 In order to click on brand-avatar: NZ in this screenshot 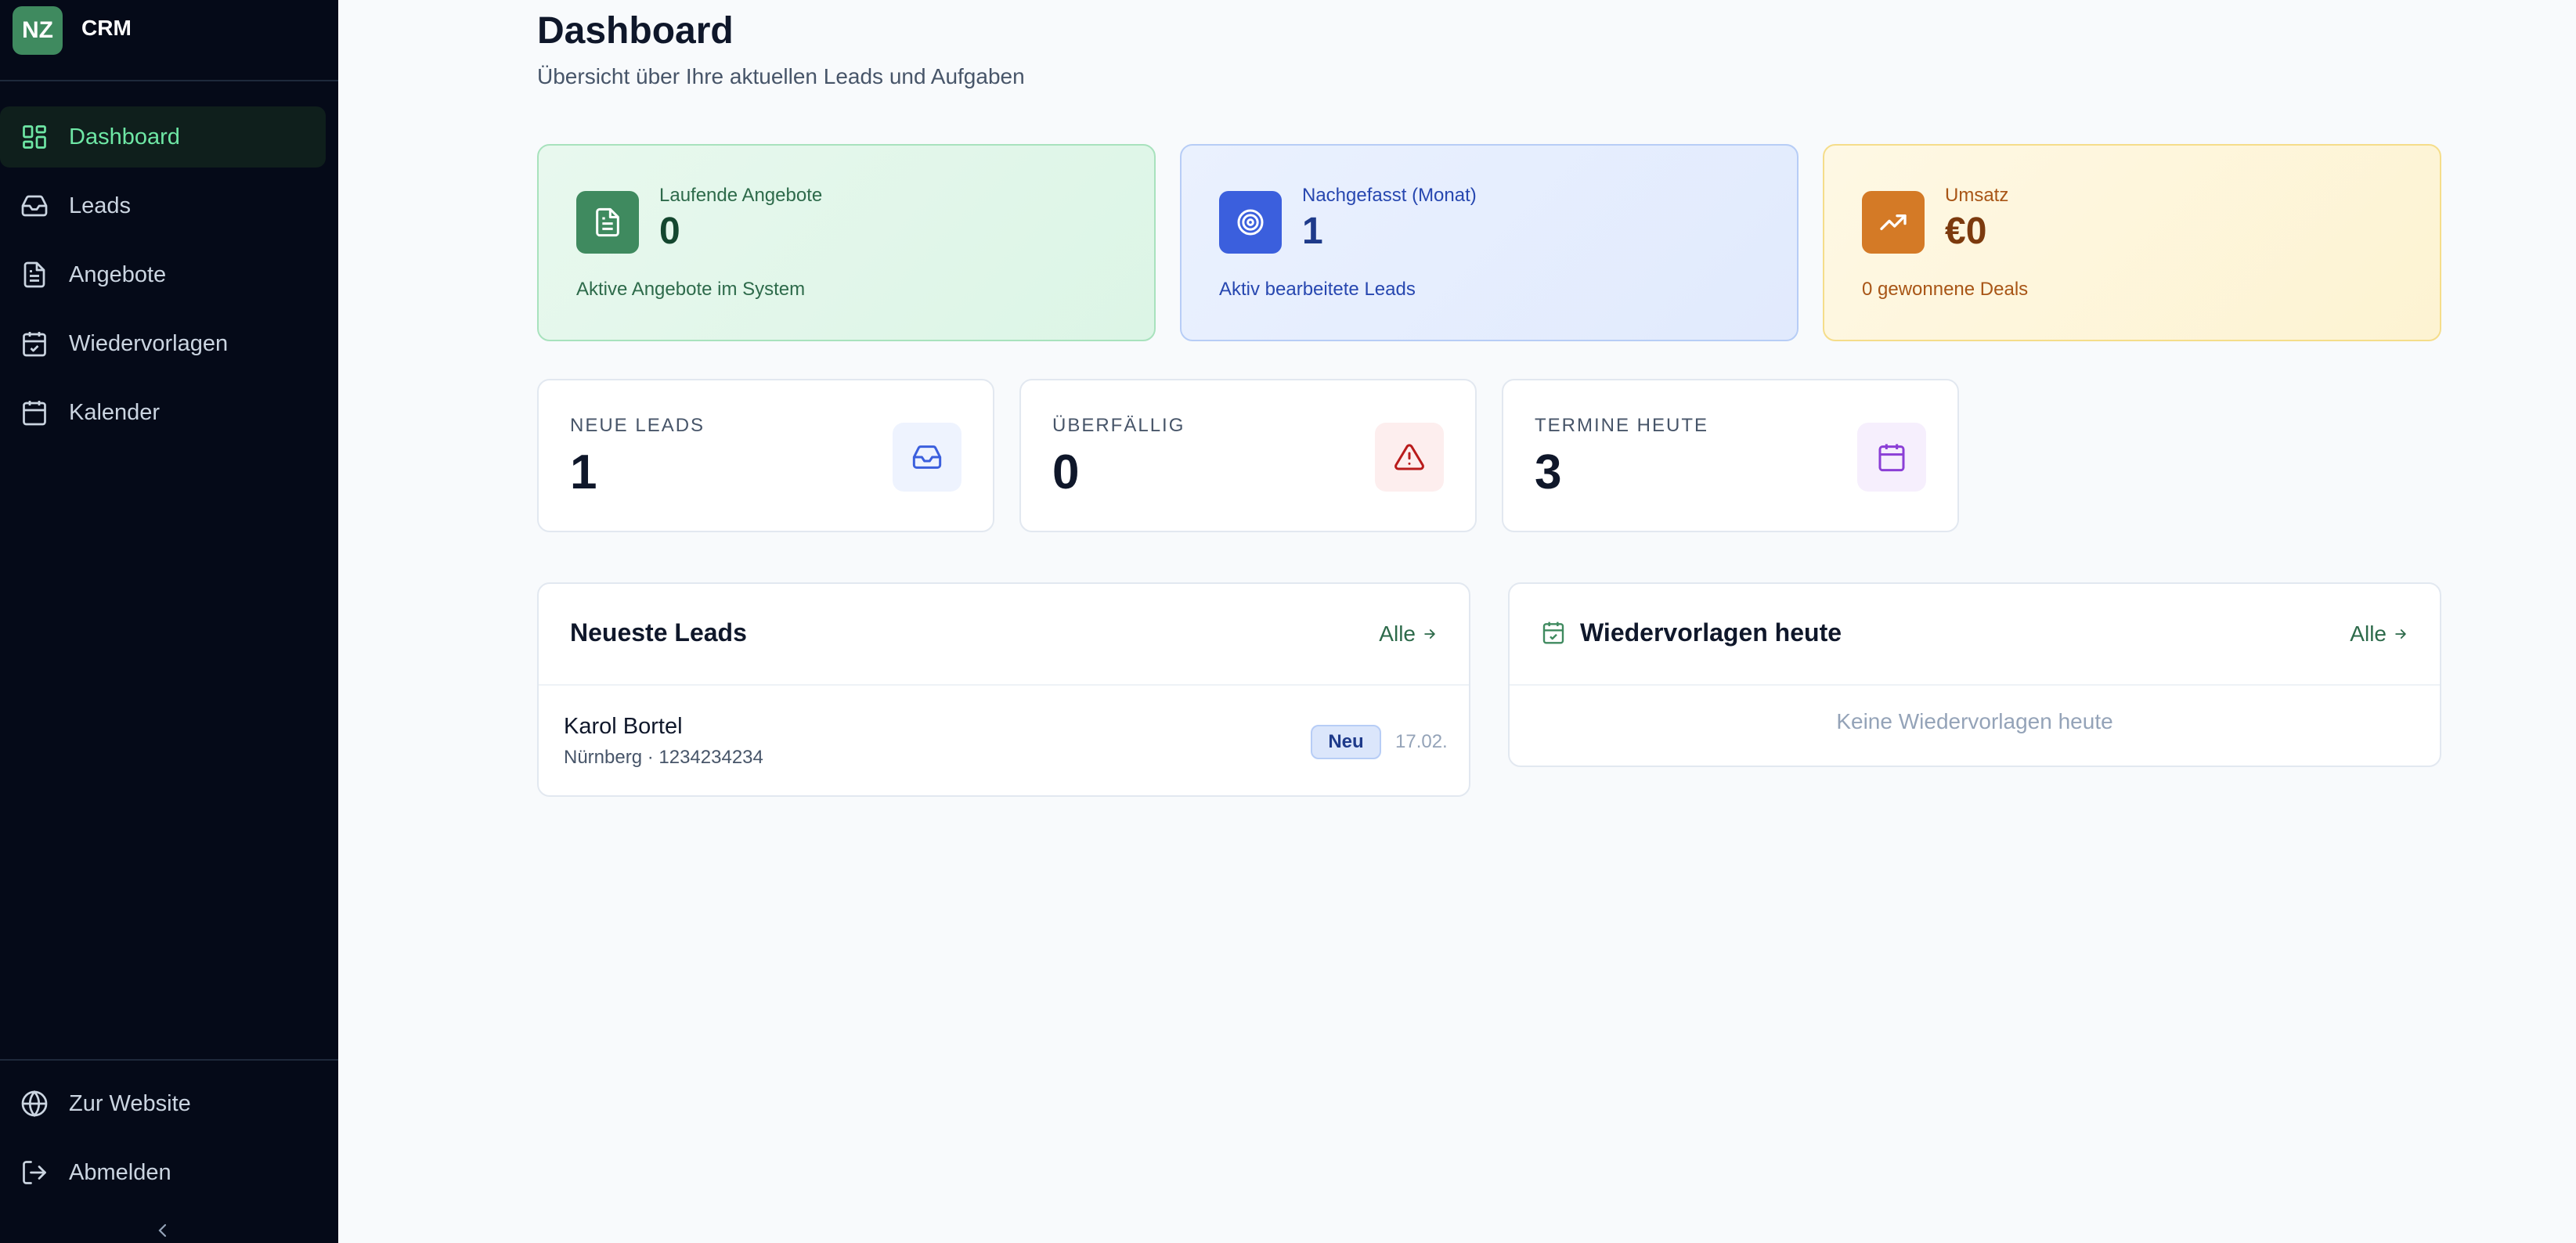, I will do `click(38, 30)`.